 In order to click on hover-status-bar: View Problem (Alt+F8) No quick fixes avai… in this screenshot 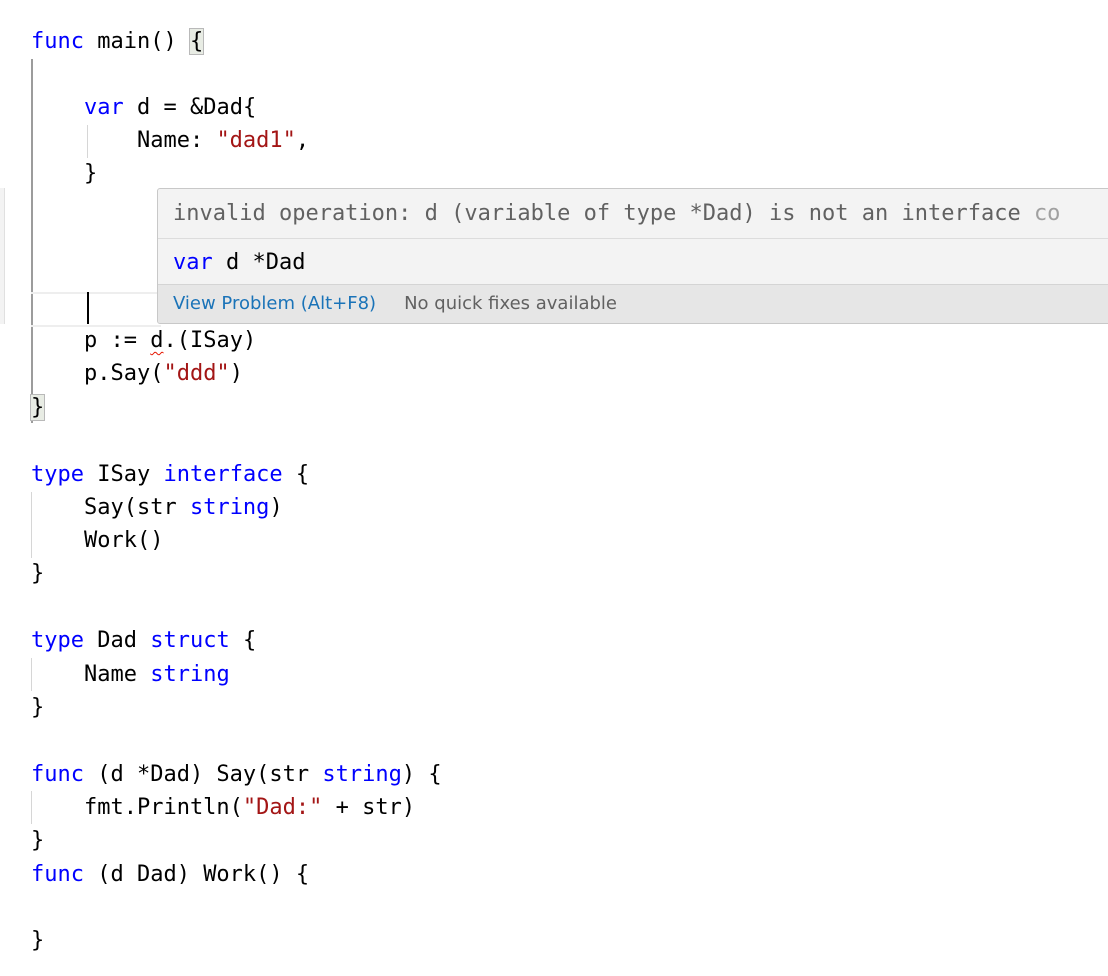, I will do `click(633, 303)`.